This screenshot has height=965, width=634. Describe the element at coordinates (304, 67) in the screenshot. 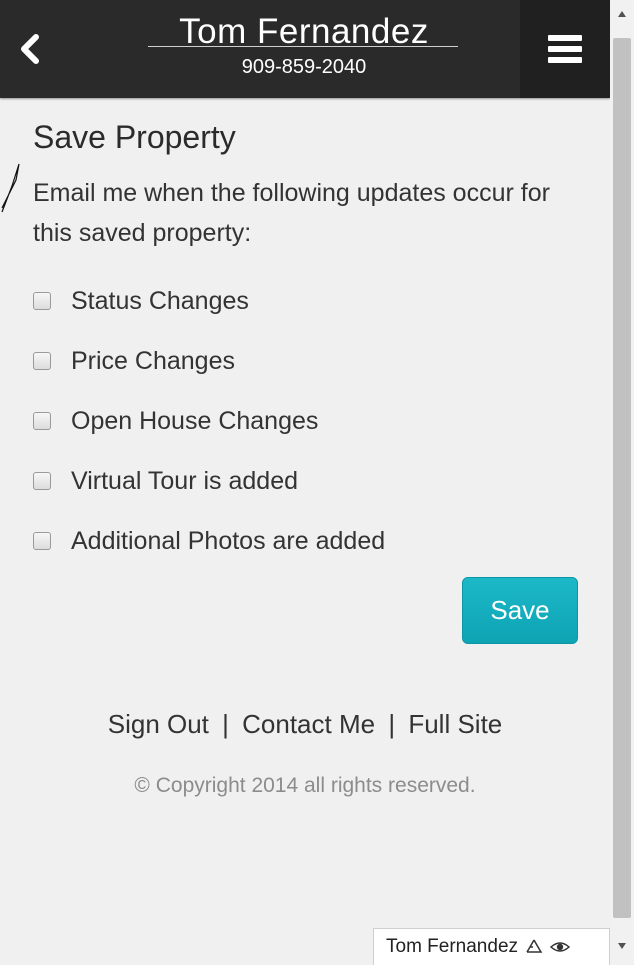

I see `agent-phone: 909-859-2040` at that location.